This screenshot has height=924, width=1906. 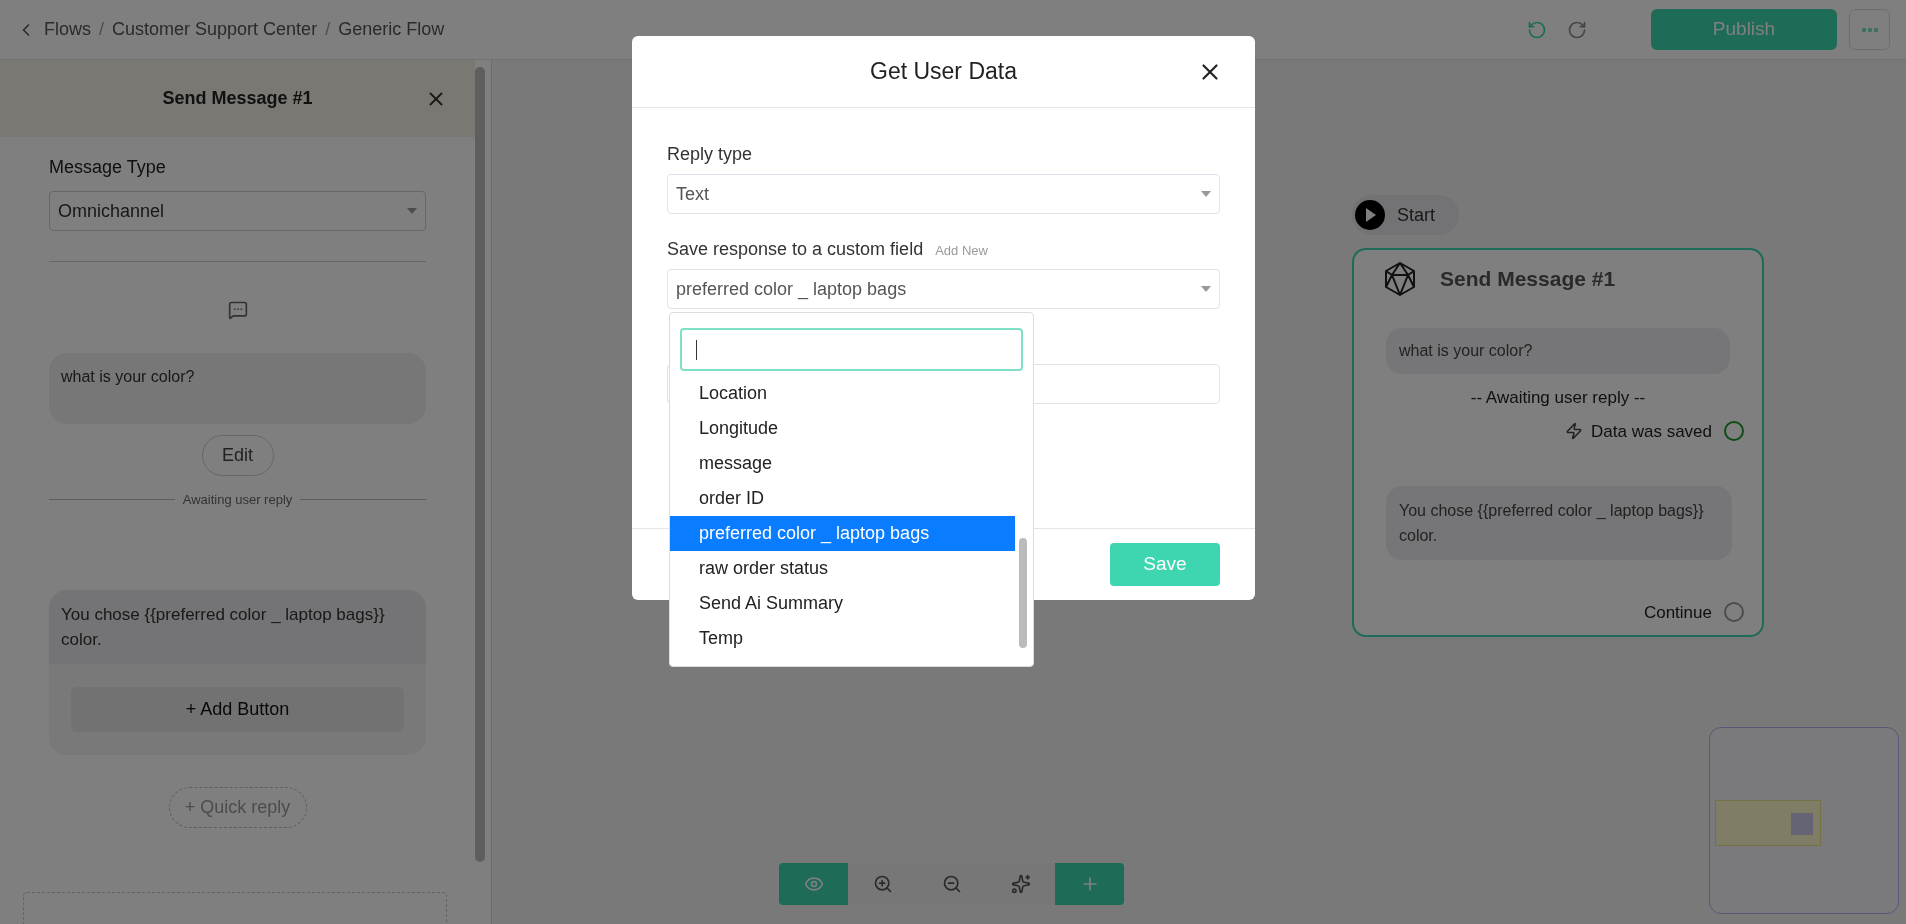 What do you see at coordinates (108, 167) in the screenshot?
I see `field-label: Message Type` at bounding box center [108, 167].